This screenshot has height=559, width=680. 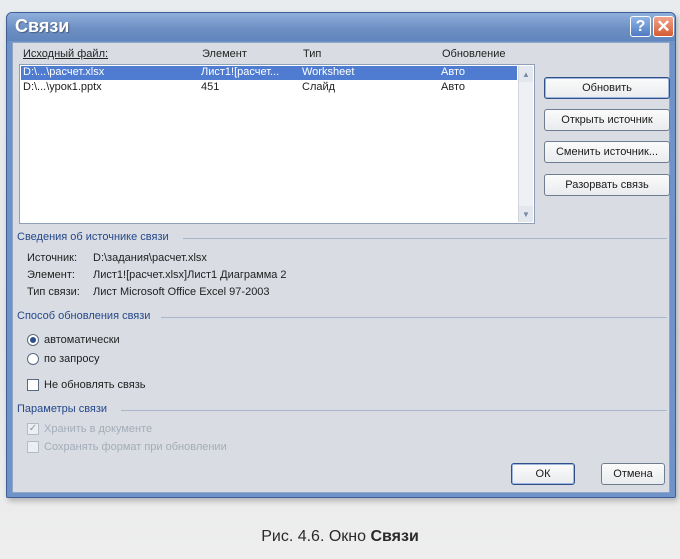 I want to click on source-info-divider, so click(x=425, y=238).